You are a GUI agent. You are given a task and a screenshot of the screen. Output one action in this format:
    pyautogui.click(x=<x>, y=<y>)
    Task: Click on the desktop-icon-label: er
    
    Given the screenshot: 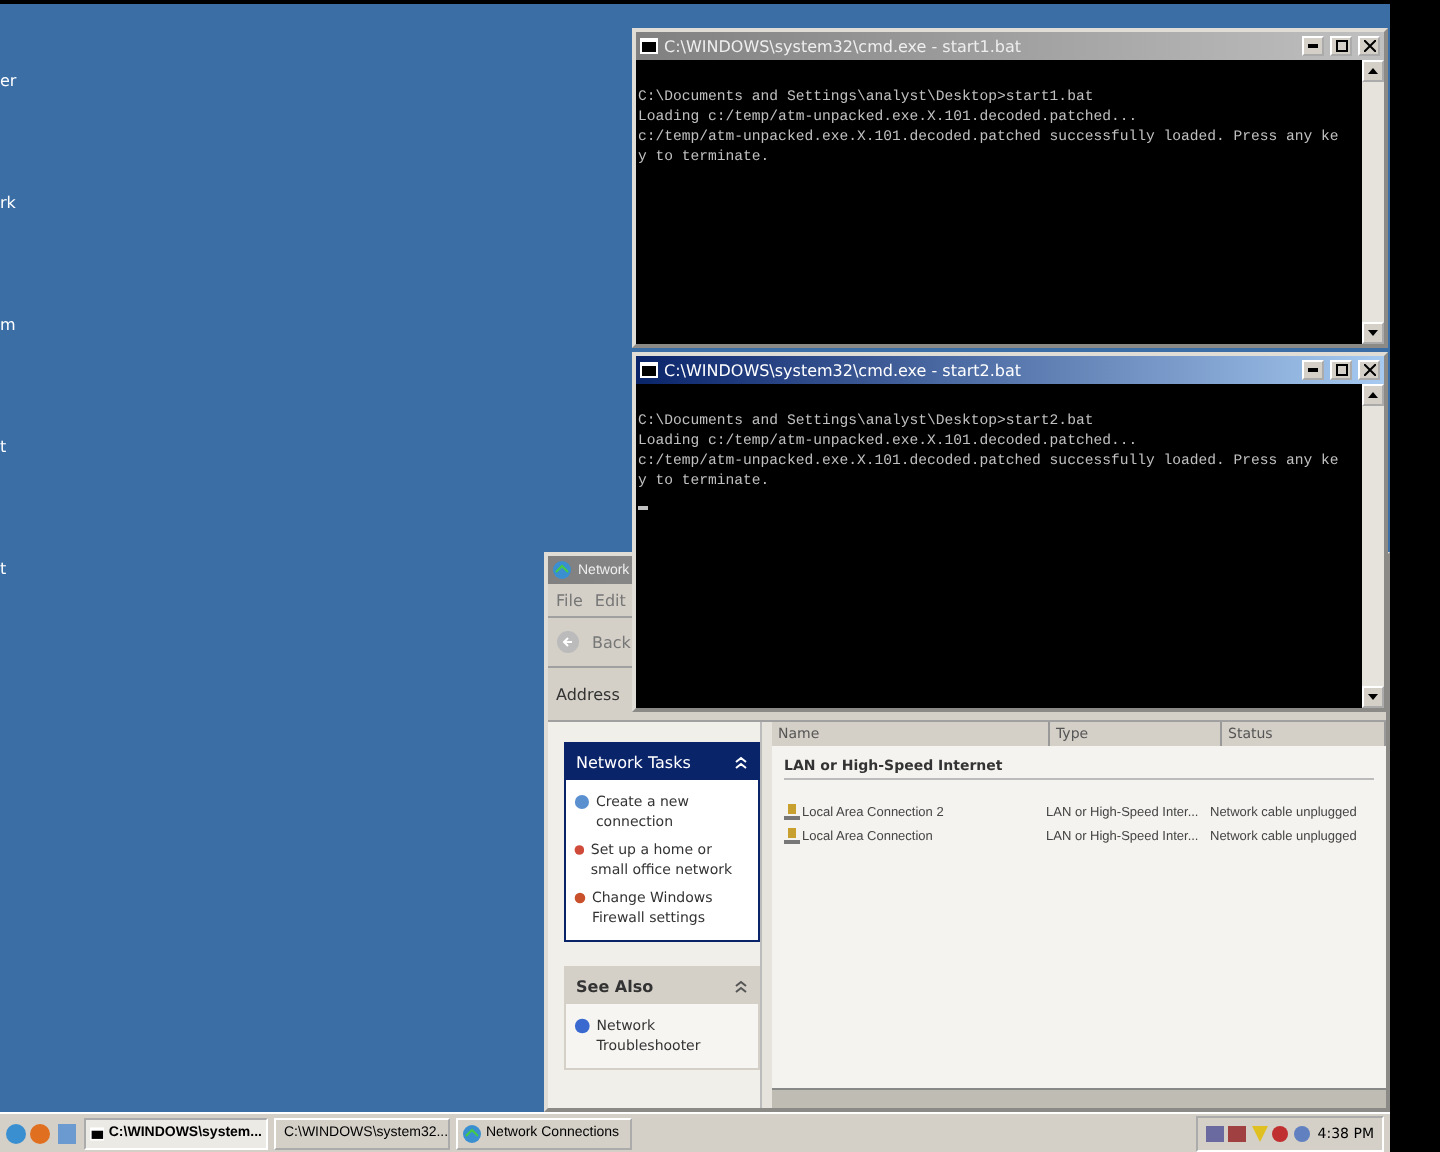 What is the action you would take?
    pyautogui.click(x=8, y=81)
    